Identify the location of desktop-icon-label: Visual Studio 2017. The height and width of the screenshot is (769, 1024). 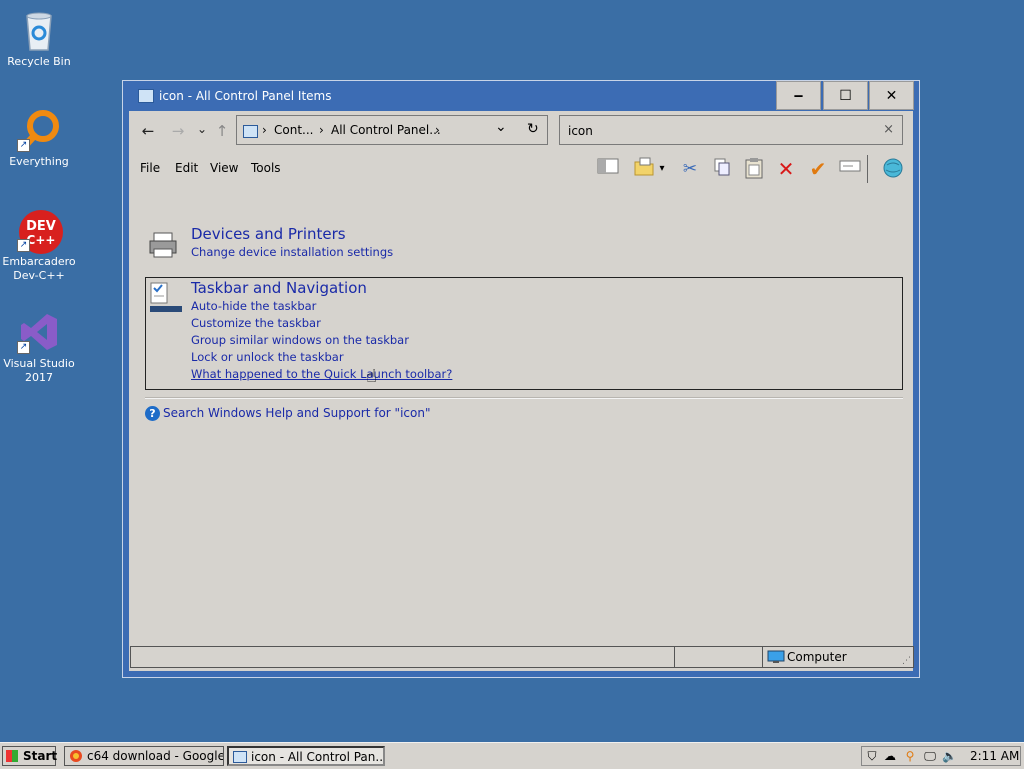
(39, 370).